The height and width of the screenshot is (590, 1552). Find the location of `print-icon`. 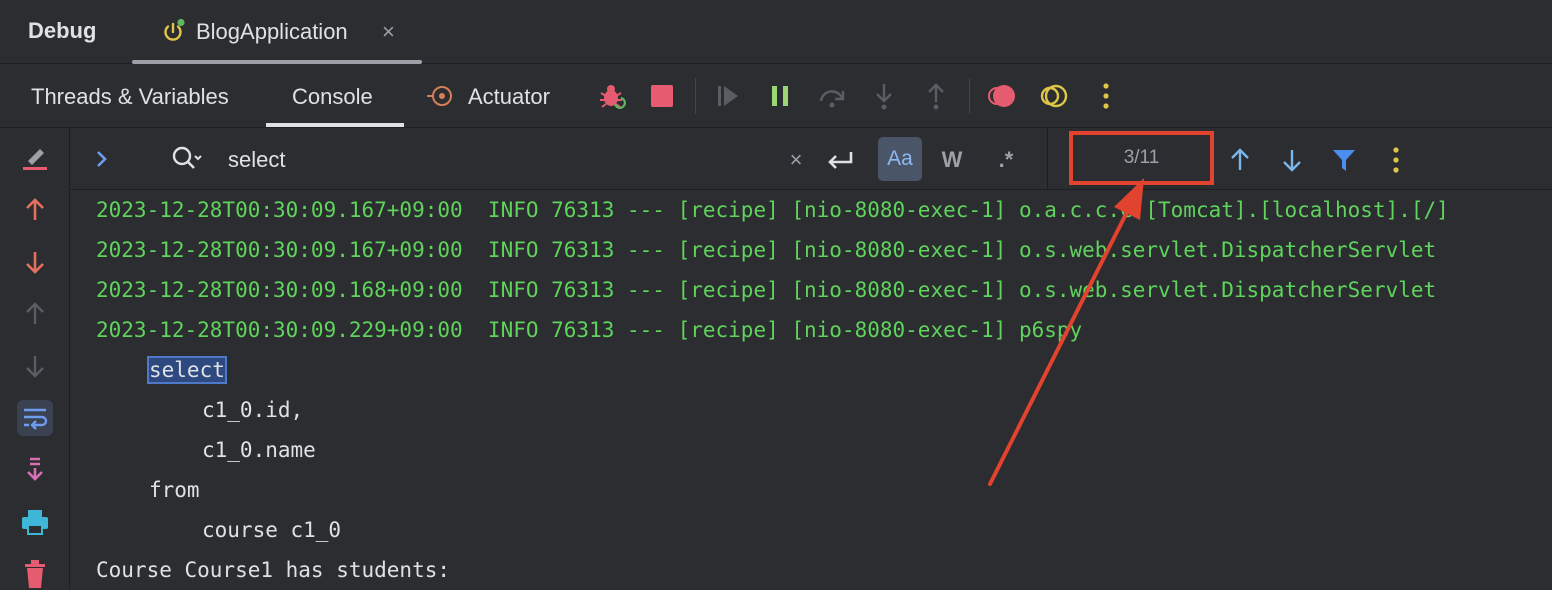

print-icon is located at coordinates (35, 522).